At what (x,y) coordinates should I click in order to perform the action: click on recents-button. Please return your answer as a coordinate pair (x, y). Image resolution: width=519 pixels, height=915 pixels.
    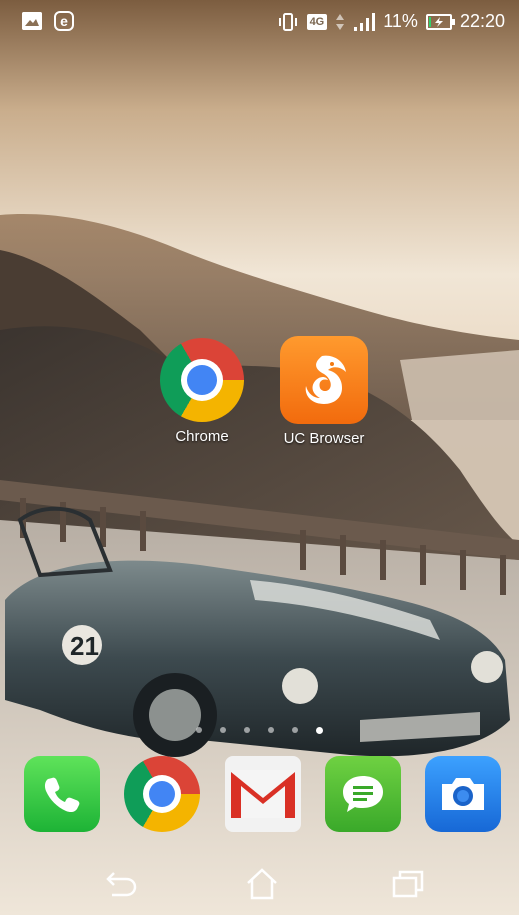
    Looking at the image, I should click on (408, 884).